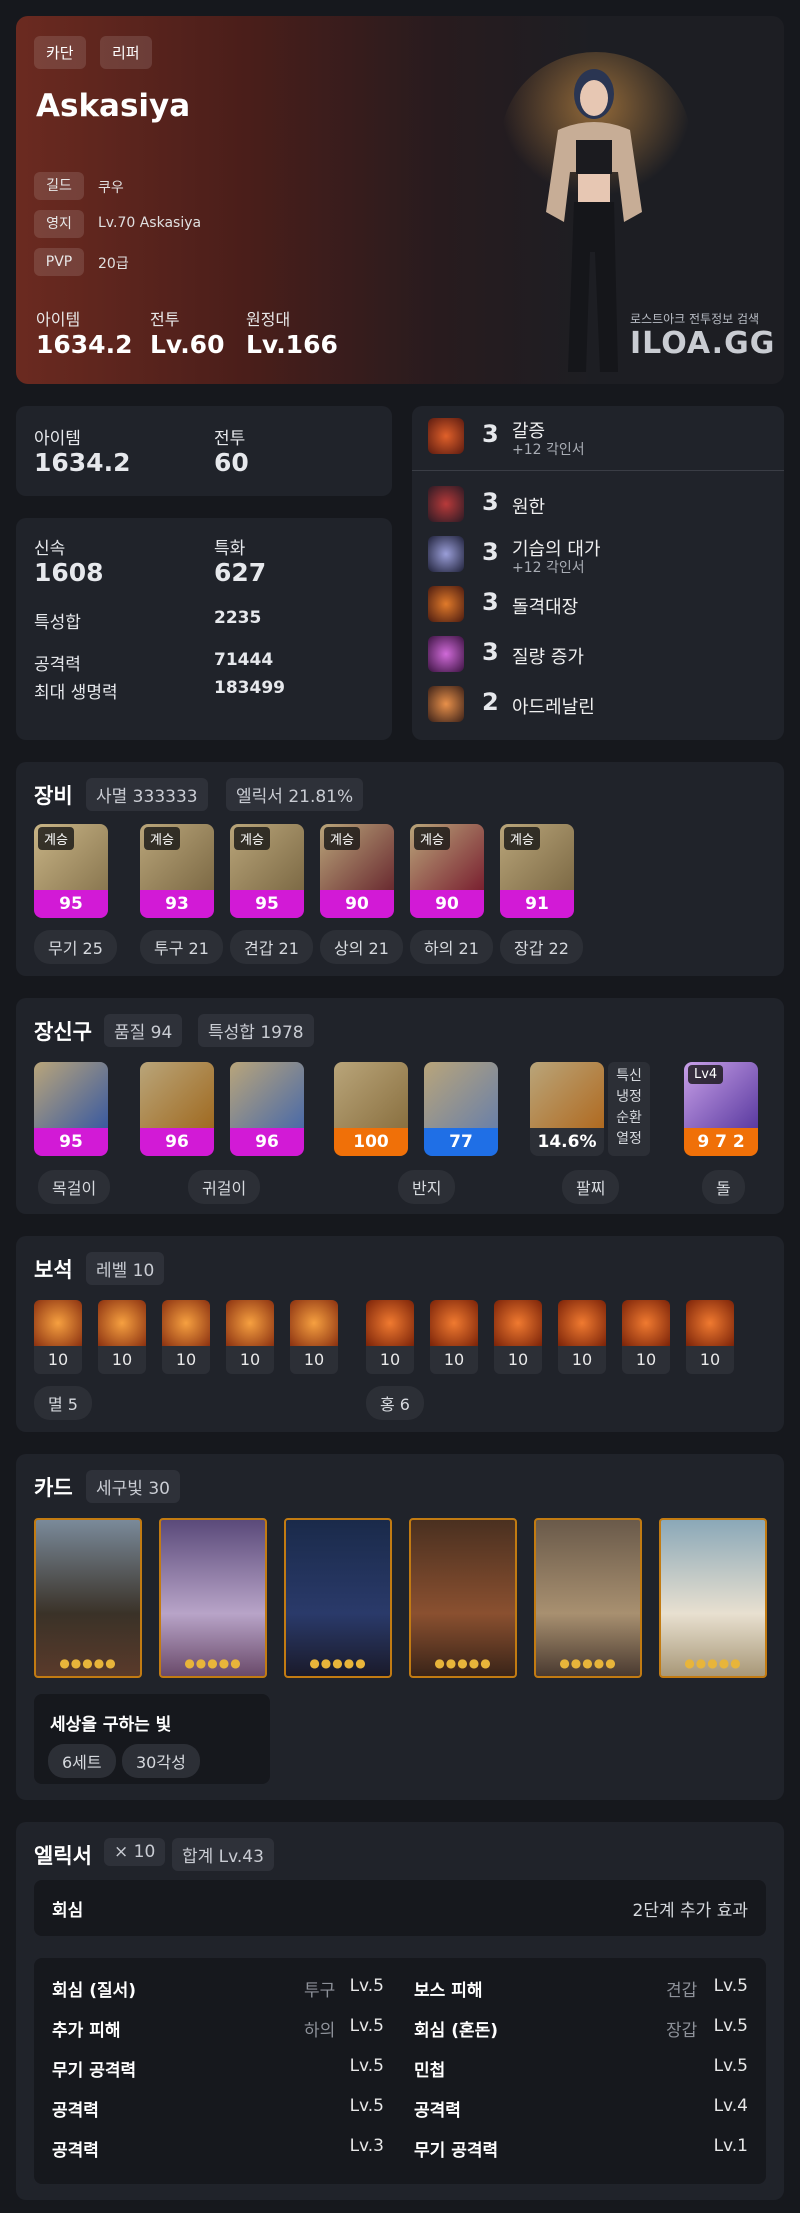 Image resolution: width=800 pixels, height=2213 pixels. What do you see at coordinates (598, 704) in the screenshot?
I see `engraving-row: 2 아드레날린` at bounding box center [598, 704].